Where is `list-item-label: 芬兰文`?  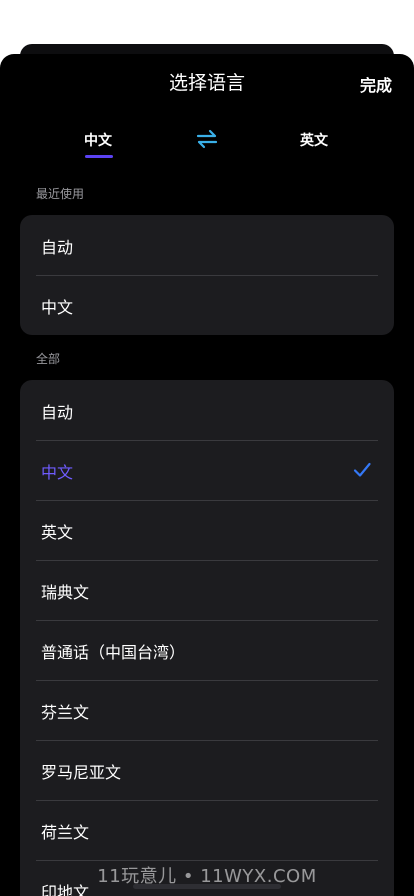
list-item-label: 芬兰文 is located at coordinates (65, 712).